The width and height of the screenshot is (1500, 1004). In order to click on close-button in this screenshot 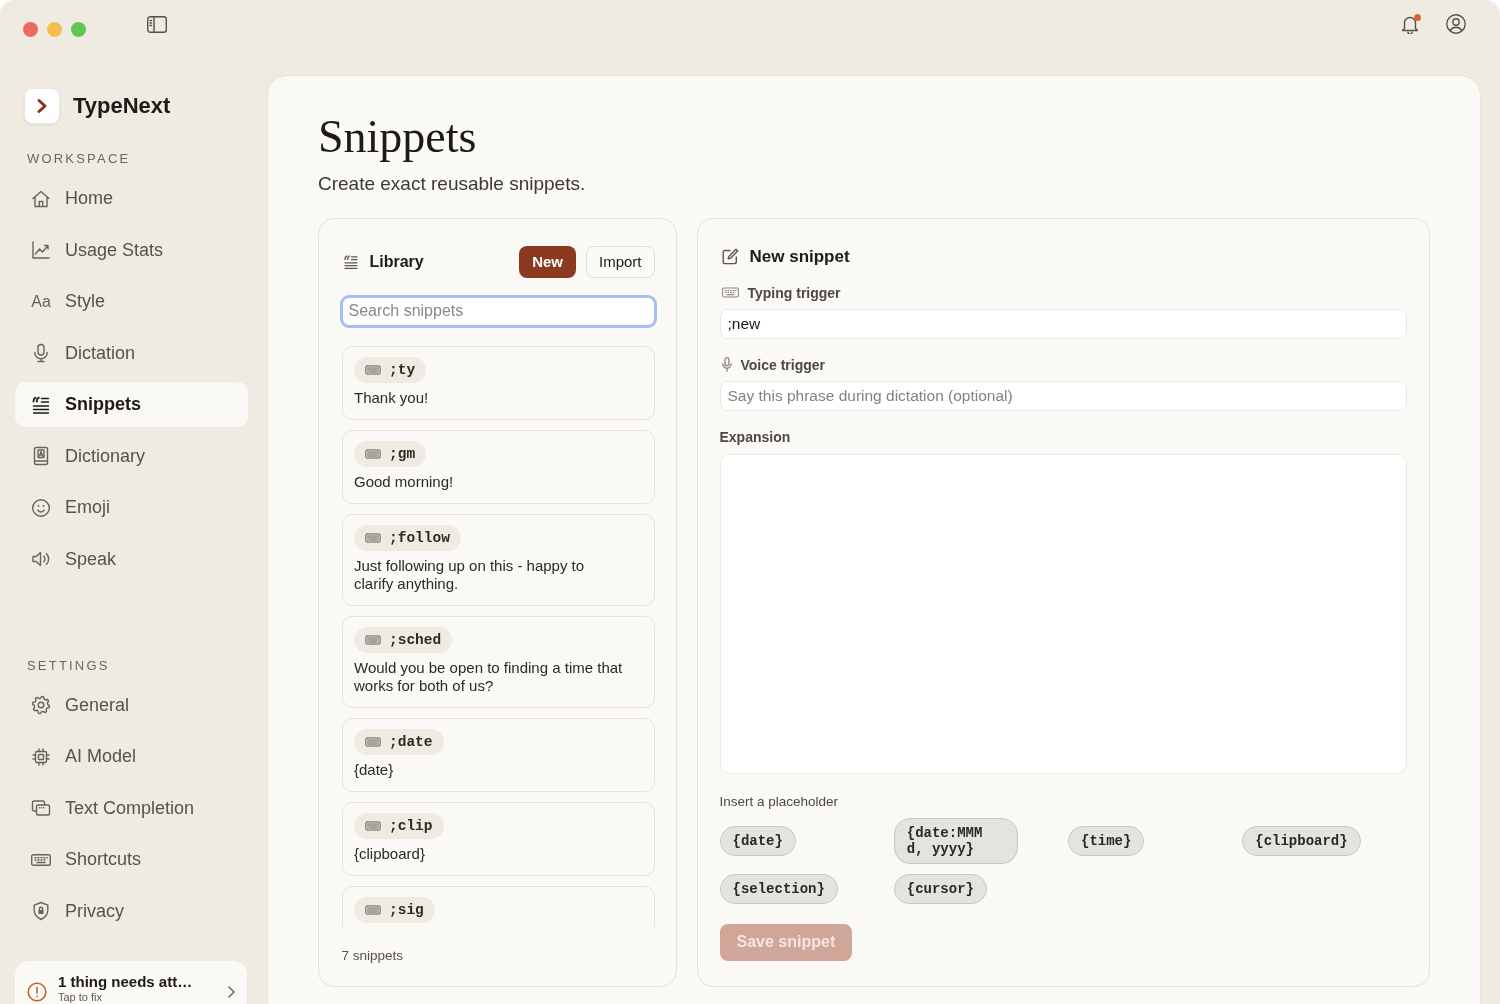, I will do `click(30, 29)`.